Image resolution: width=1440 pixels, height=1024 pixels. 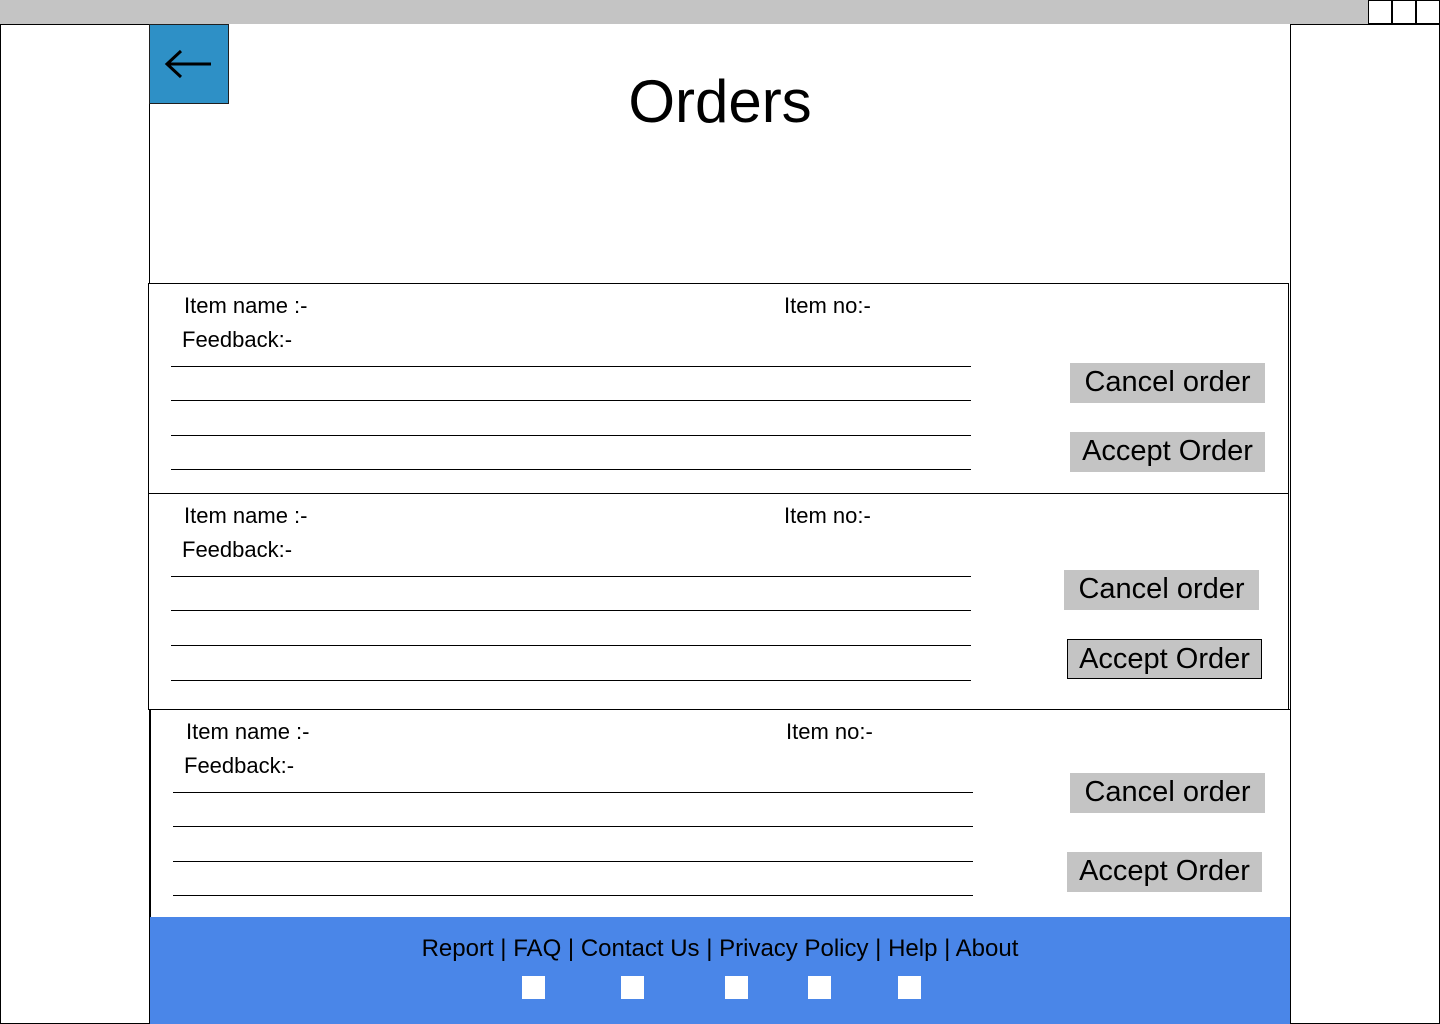 What do you see at coordinates (1365, 524) in the screenshot?
I see `right-side-panel` at bounding box center [1365, 524].